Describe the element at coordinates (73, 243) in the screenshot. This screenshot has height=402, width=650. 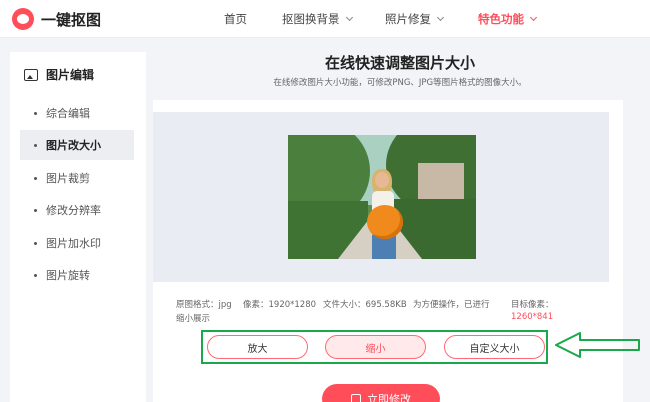
I see `sidebar-item-label: 图片加水印` at that location.